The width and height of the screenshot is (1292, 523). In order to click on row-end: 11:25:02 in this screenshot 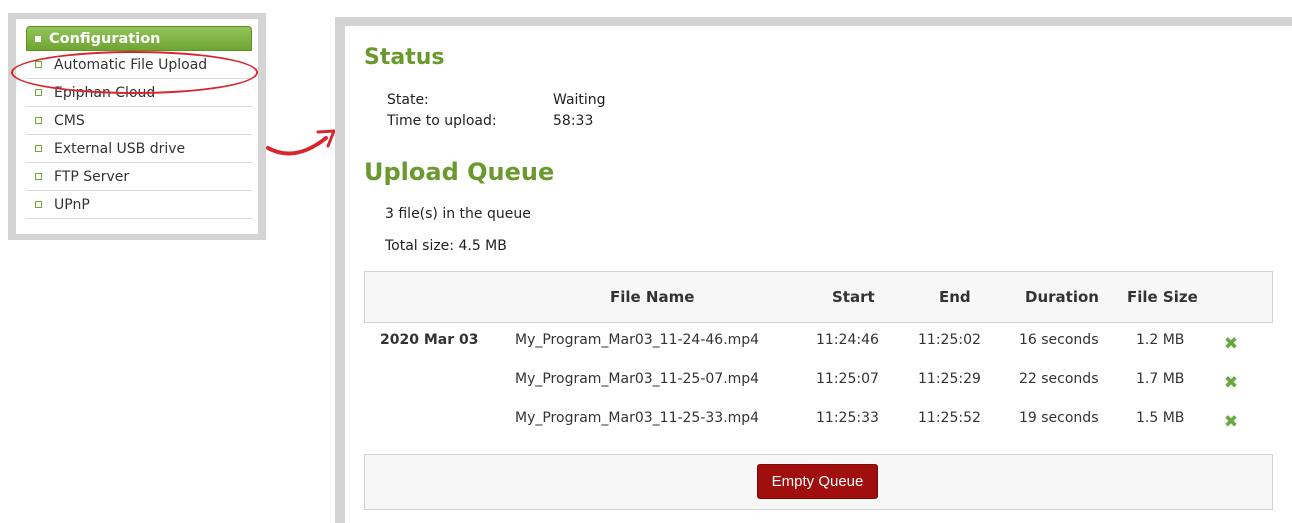, I will do `click(949, 340)`.